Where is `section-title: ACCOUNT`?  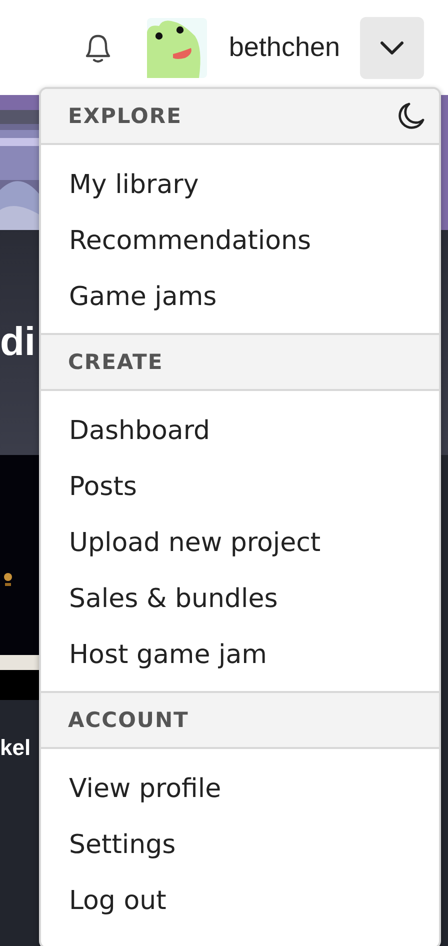
section-title: ACCOUNT is located at coordinates (128, 720).